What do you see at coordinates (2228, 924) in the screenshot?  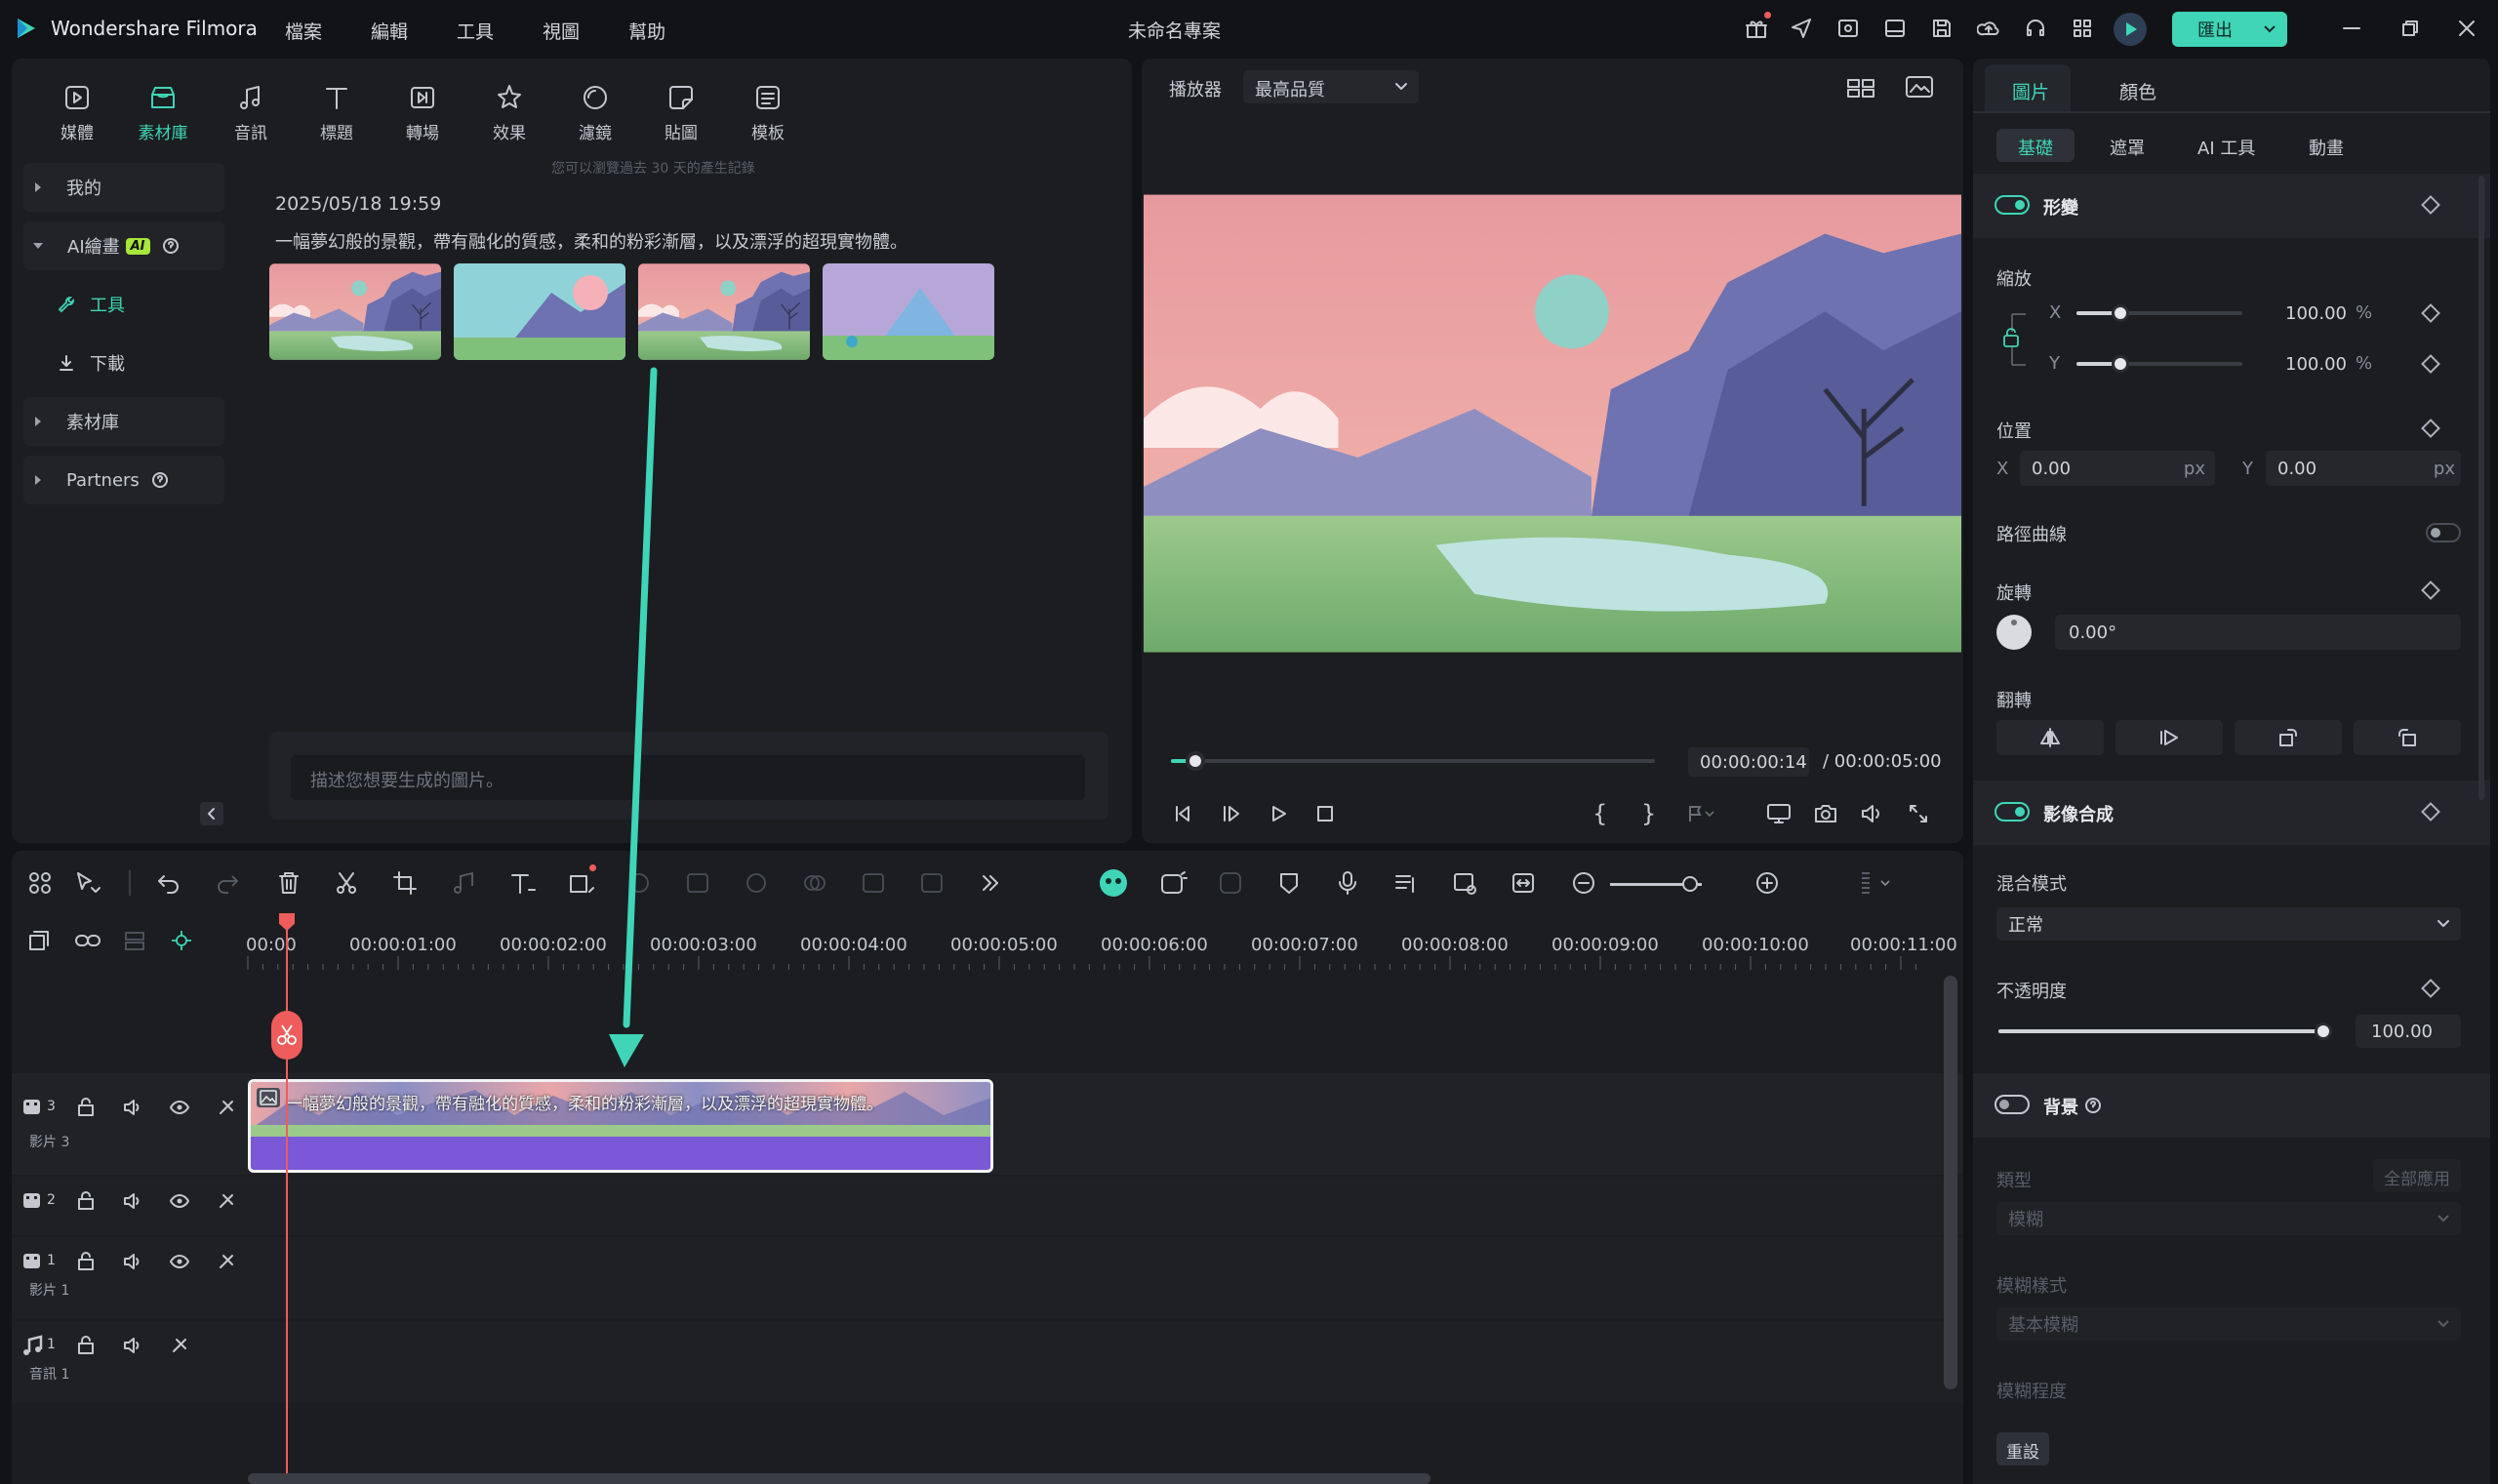 I see `blend-mode-select: 正常` at bounding box center [2228, 924].